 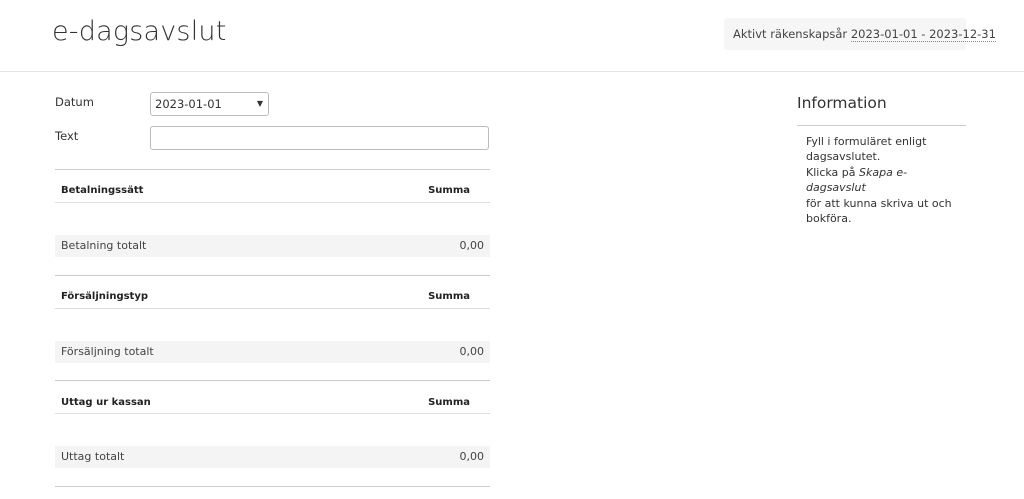 I want to click on date-select: 2023-01-01 ▼, so click(x=209, y=104).